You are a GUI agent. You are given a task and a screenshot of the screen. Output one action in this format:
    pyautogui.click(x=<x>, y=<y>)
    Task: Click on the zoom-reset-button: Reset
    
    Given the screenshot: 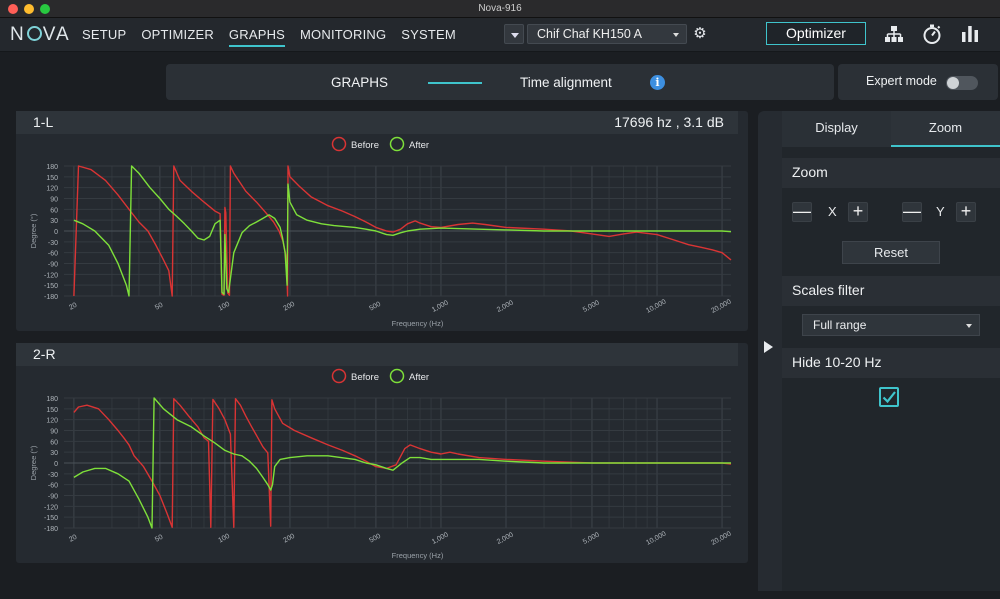 What is the action you would take?
    pyautogui.click(x=891, y=252)
    